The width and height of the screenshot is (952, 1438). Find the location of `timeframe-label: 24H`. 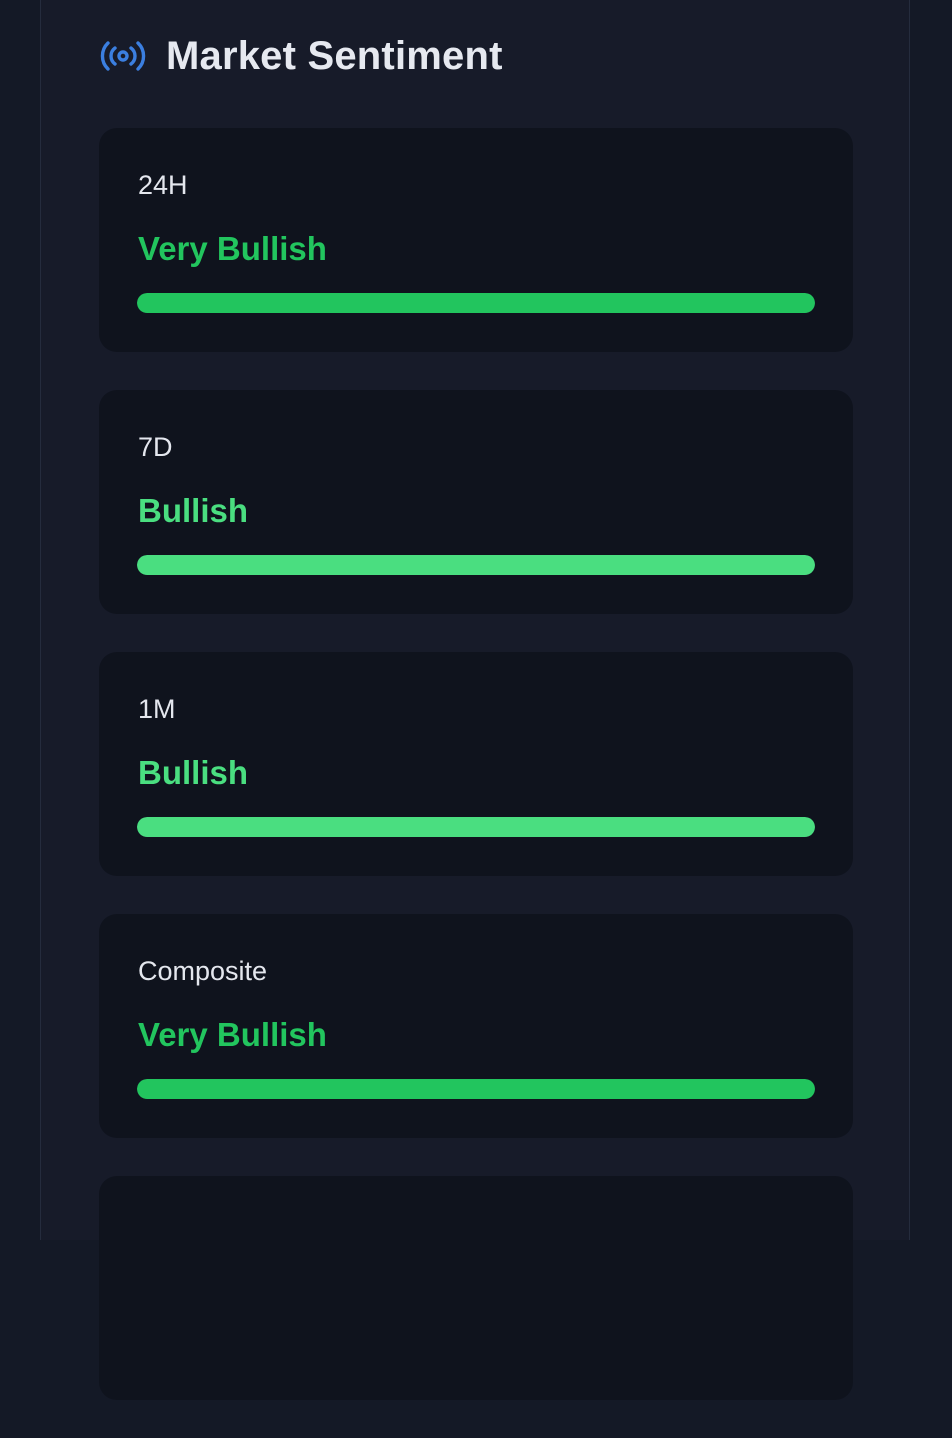

timeframe-label: 24H is located at coordinates (163, 185).